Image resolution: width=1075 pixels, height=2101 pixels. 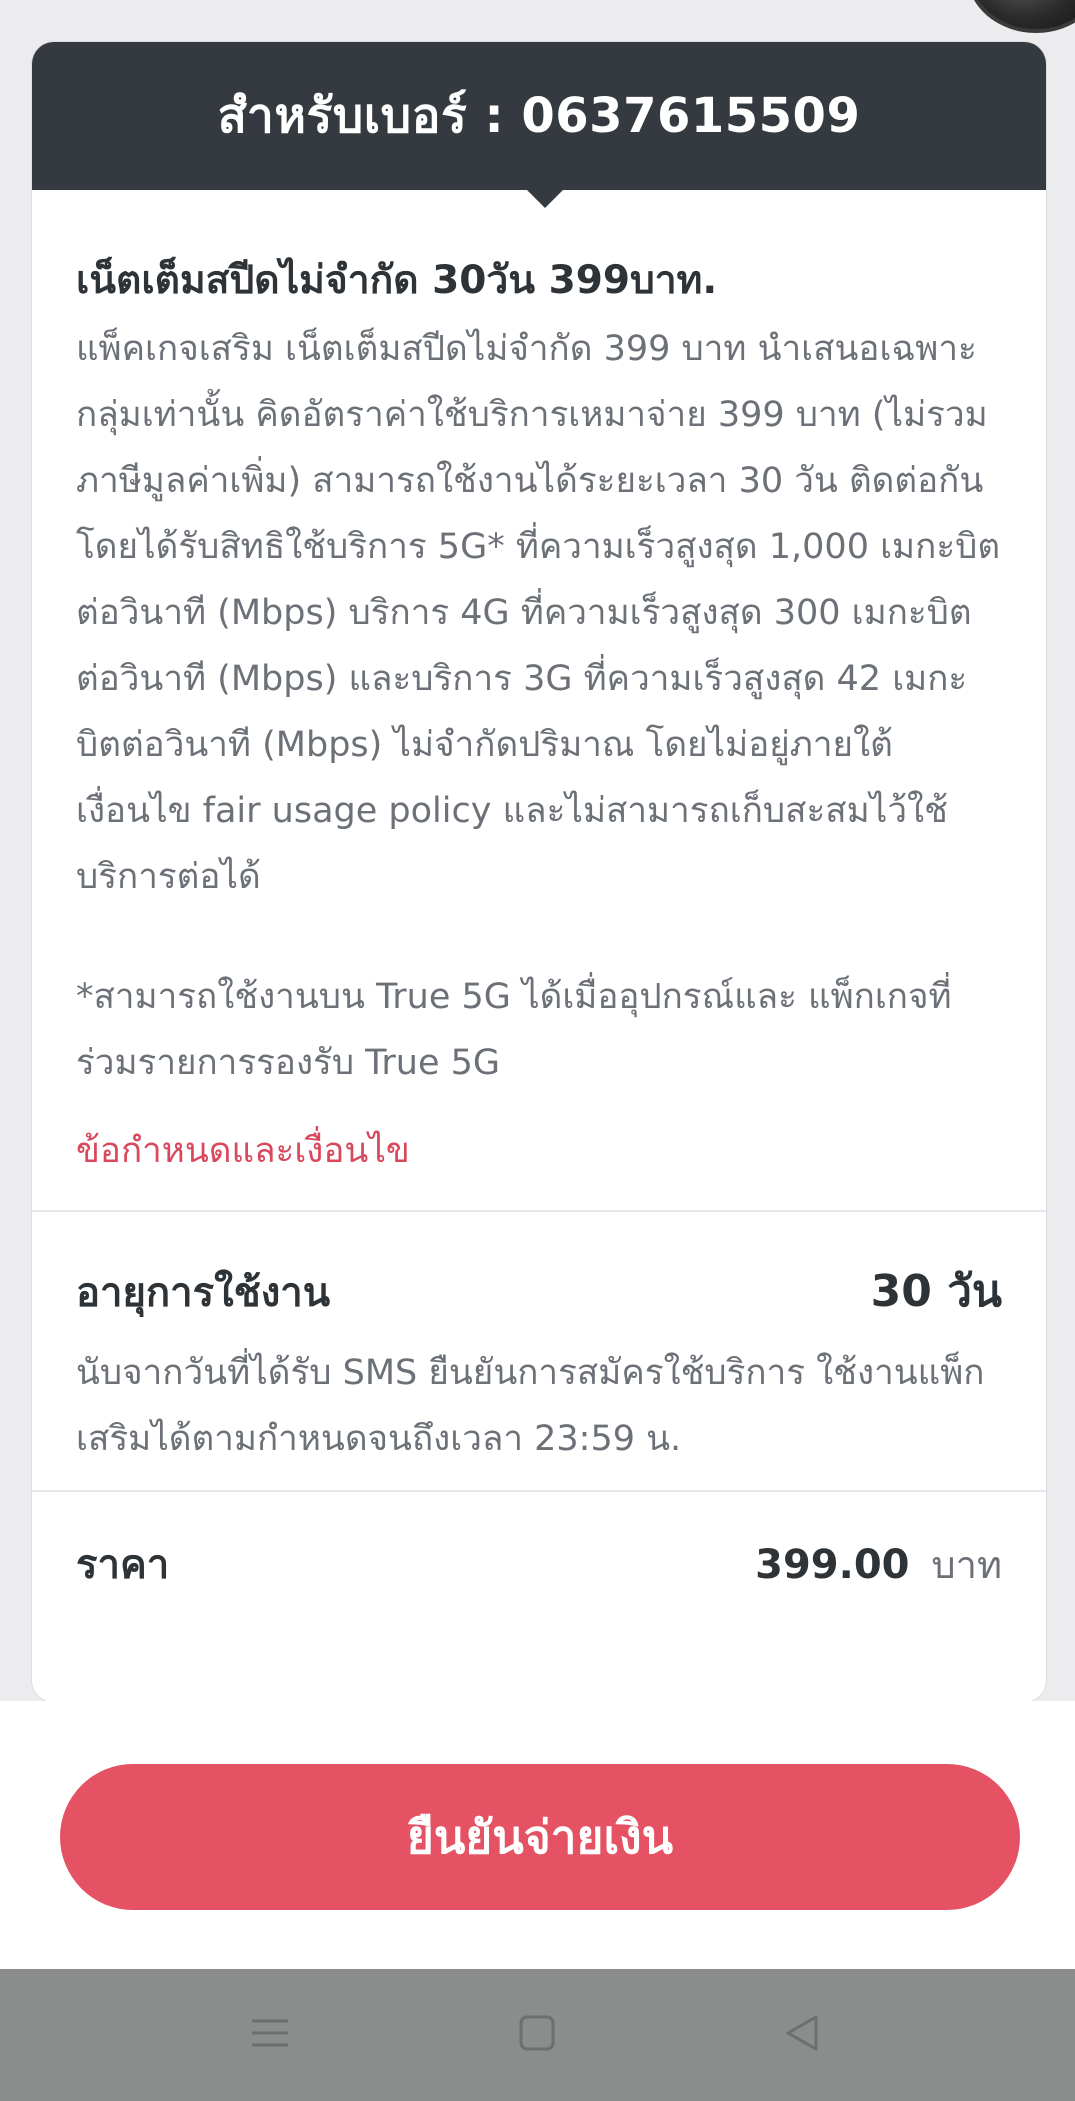 I want to click on header-pointer, so click(x=545, y=198).